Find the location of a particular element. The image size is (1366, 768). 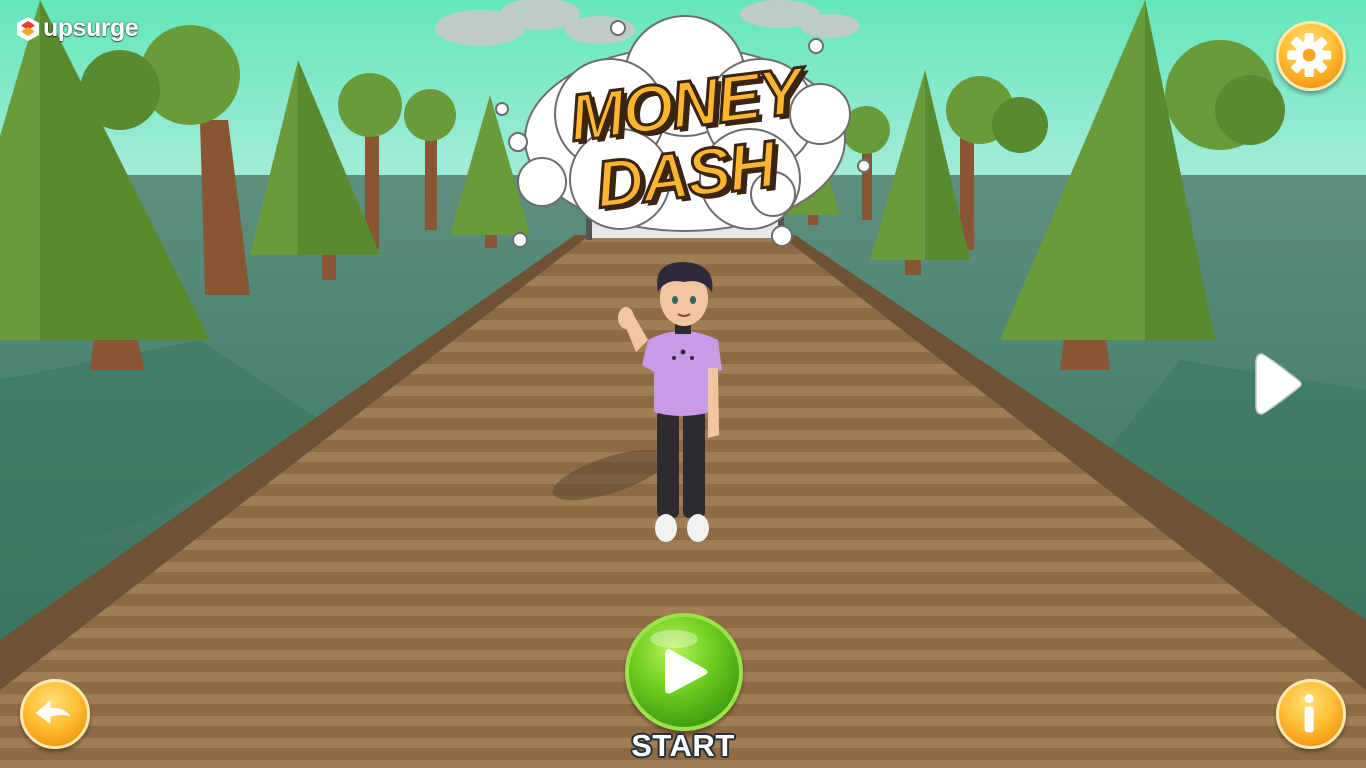

start-button is located at coordinates (684, 672).